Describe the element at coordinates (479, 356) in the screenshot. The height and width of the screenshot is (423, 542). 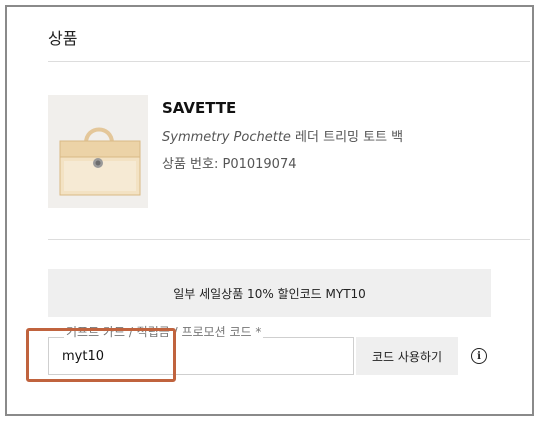
I see `info-icon: i` at that location.